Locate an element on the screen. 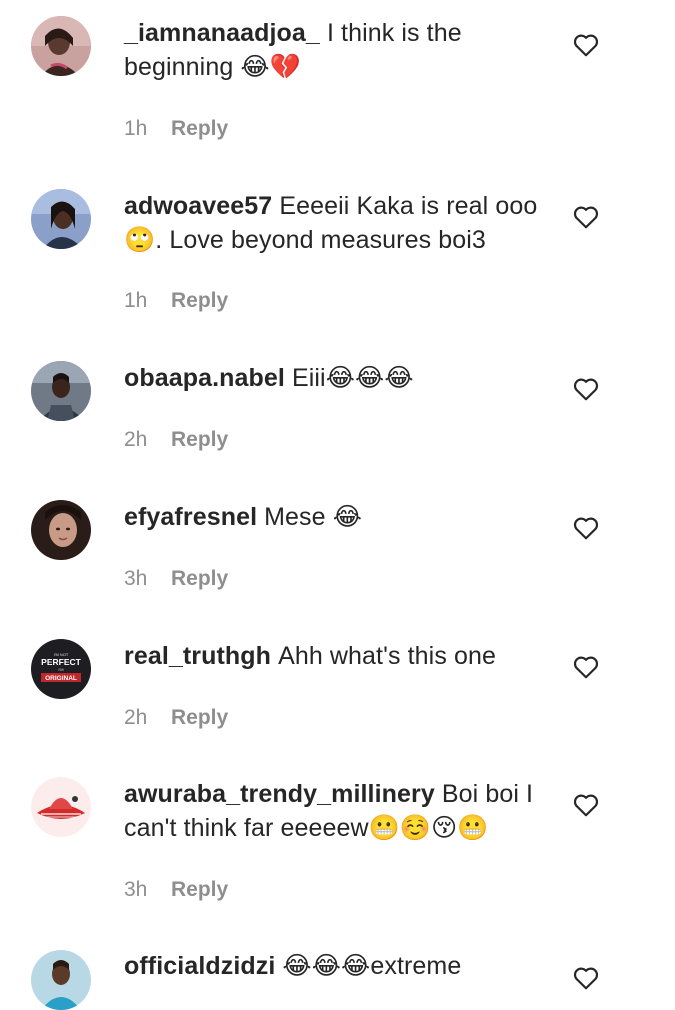 The width and height of the screenshot is (675, 1010). comment-text: officialdzidzi 😂😂😂extreme is located at coordinates (339, 966).